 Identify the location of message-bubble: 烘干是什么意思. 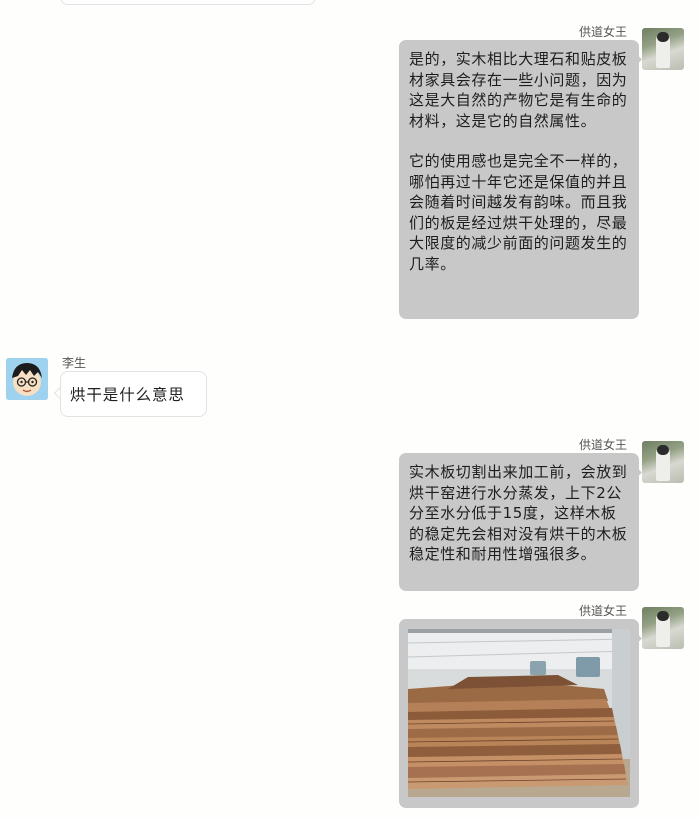
(133, 394).